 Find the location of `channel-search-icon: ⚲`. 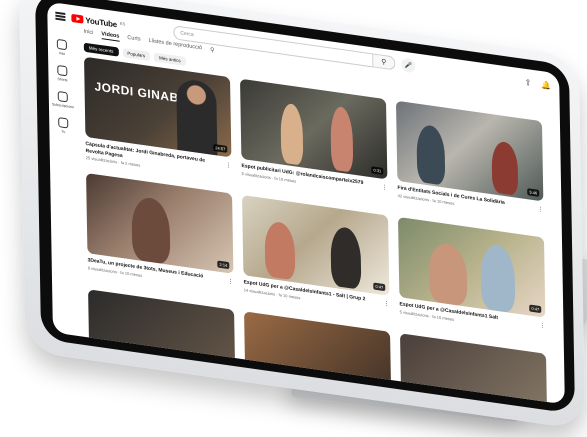

channel-search-icon: ⚲ is located at coordinates (212, 50).